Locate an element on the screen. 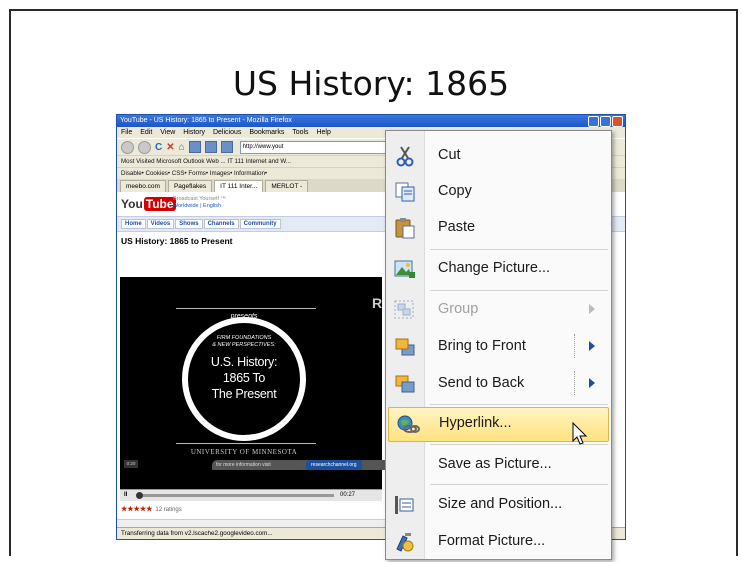 The height and width of the screenshot is (562, 742). menu-view: View is located at coordinates (168, 132).